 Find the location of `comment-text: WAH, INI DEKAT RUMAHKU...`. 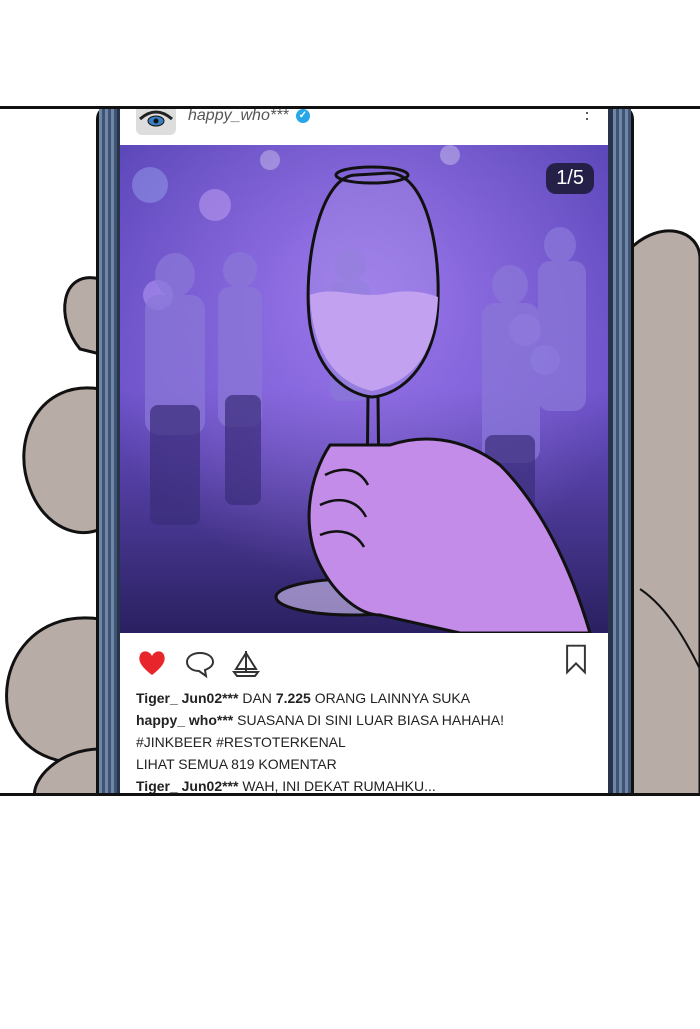

comment-text: WAH, INI DEKAT RUMAHKU... is located at coordinates (339, 786).